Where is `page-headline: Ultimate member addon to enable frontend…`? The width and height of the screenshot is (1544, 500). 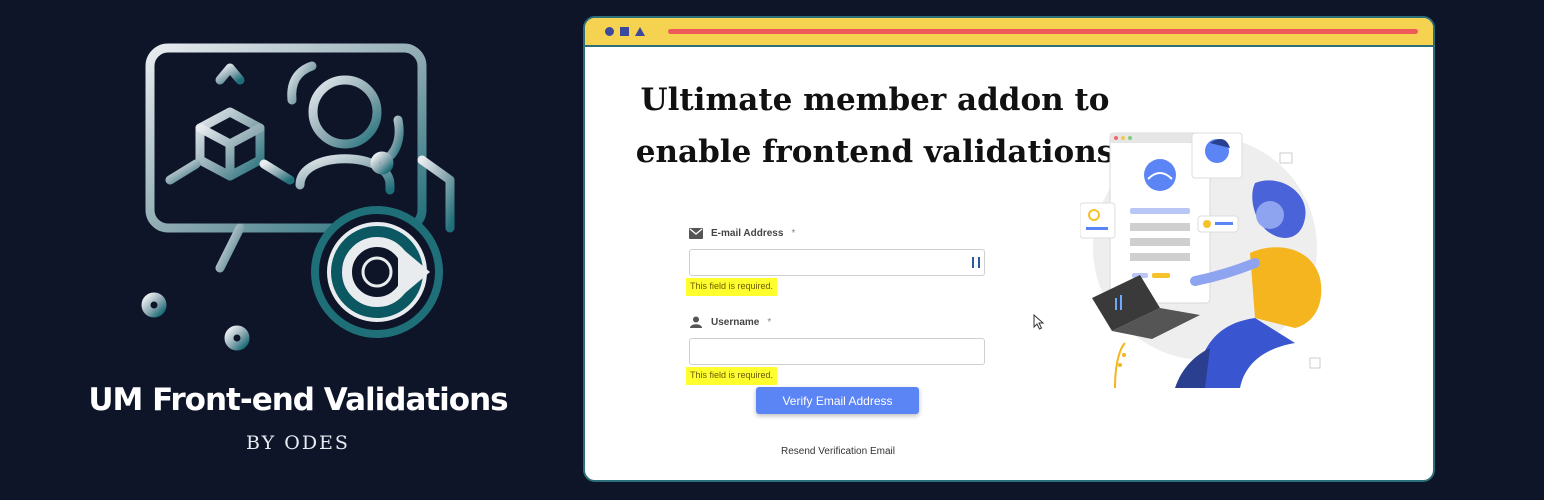 page-headline: Ultimate member addon to enable frontend… is located at coordinates (875, 126).